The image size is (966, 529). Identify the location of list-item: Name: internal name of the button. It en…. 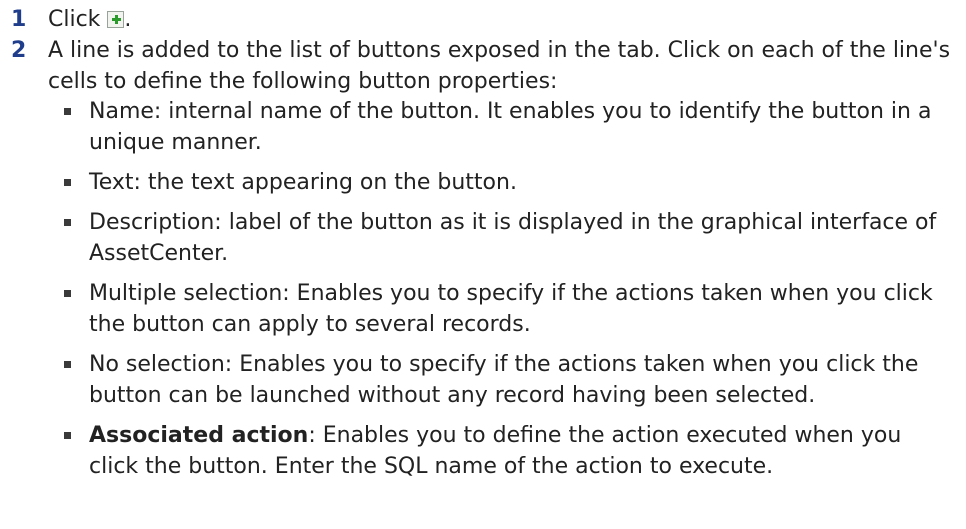
(483, 127).